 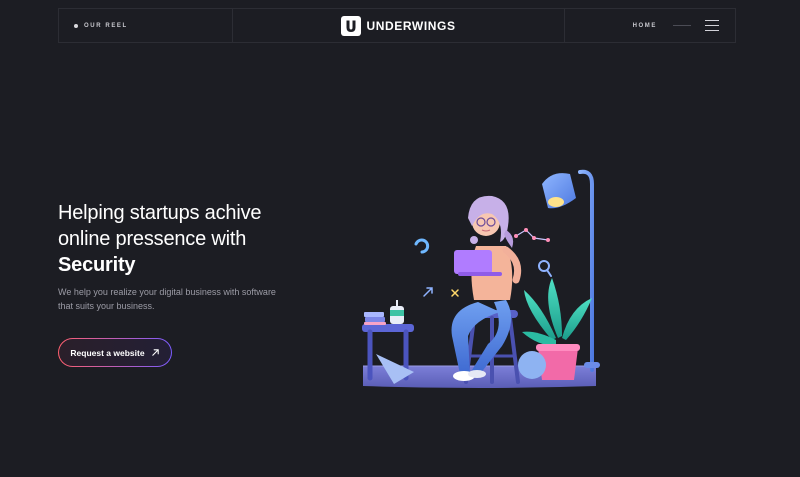 What do you see at coordinates (428, 292) in the screenshot?
I see `arrow-decoration-icon` at bounding box center [428, 292].